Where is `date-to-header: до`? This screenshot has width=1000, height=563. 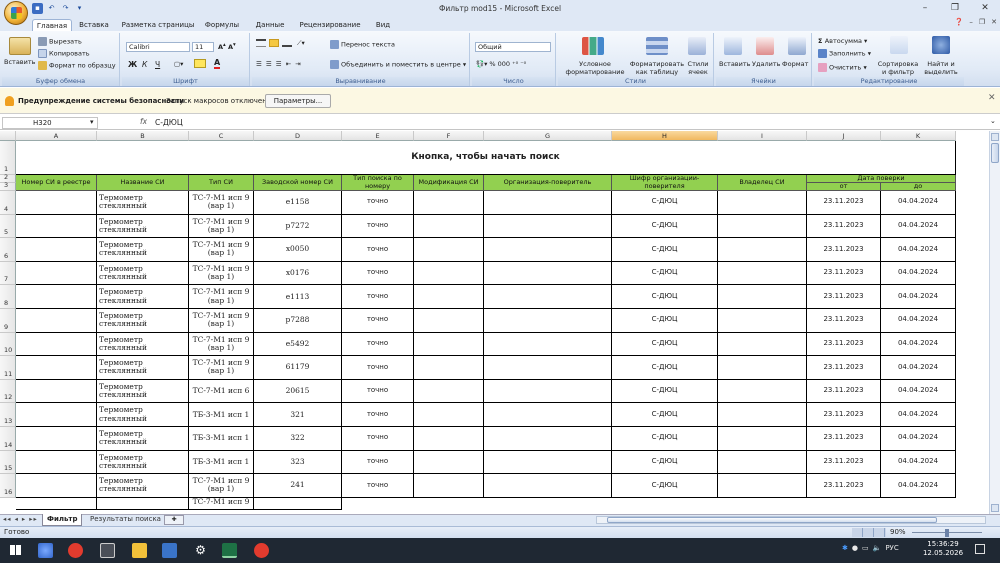 date-to-header: до is located at coordinates (918, 187).